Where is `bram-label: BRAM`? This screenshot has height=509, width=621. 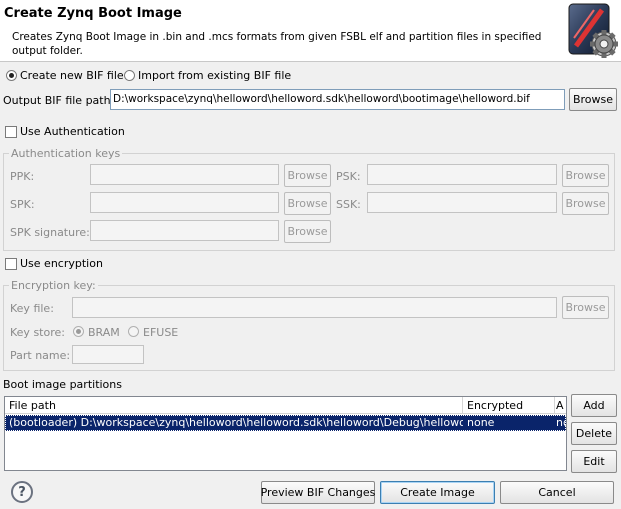
bram-label: BRAM is located at coordinates (104, 332).